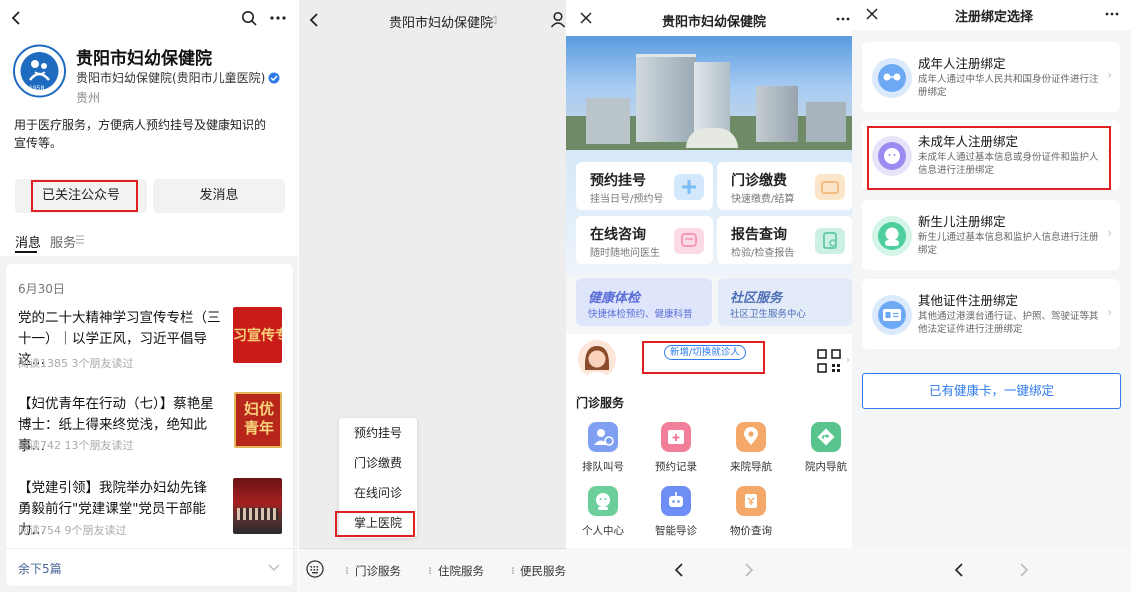 The height and width of the screenshot is (592, 1131). I want to click on menu-item-payment: 门诊缴费, so click(378, 463).